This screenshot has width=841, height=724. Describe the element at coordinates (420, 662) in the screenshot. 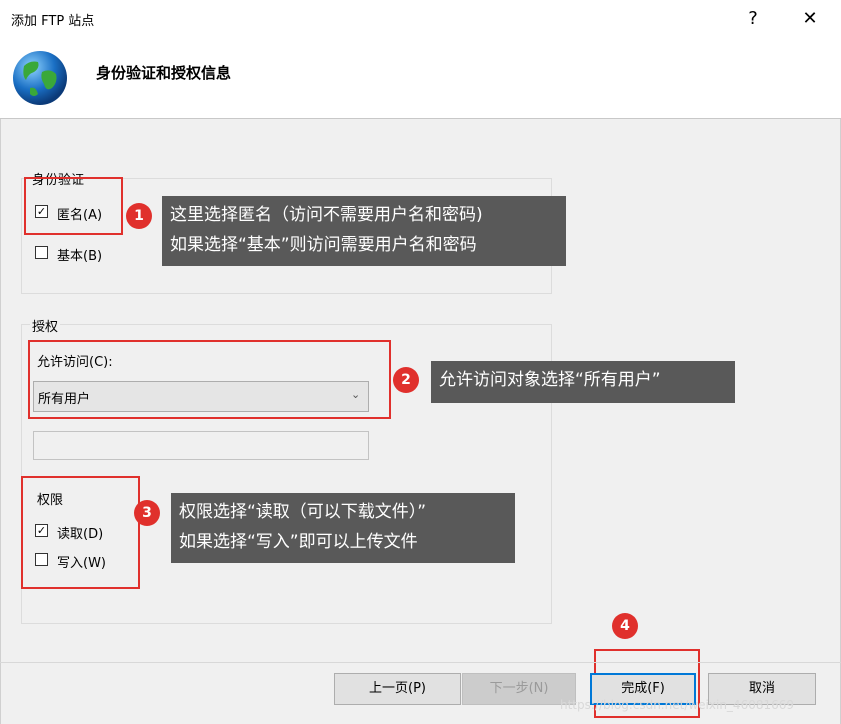

I see `footer-separator` at that location.